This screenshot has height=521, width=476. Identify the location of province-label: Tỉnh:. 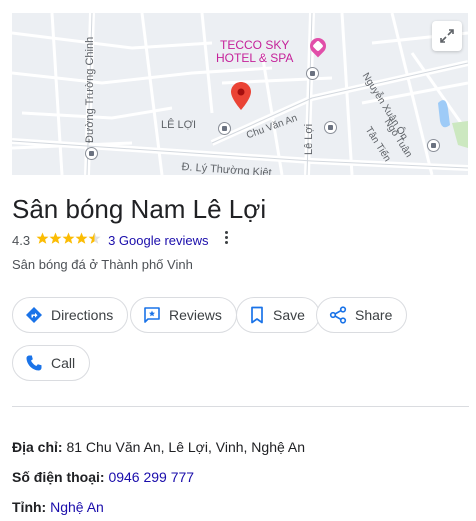
(29, 507).